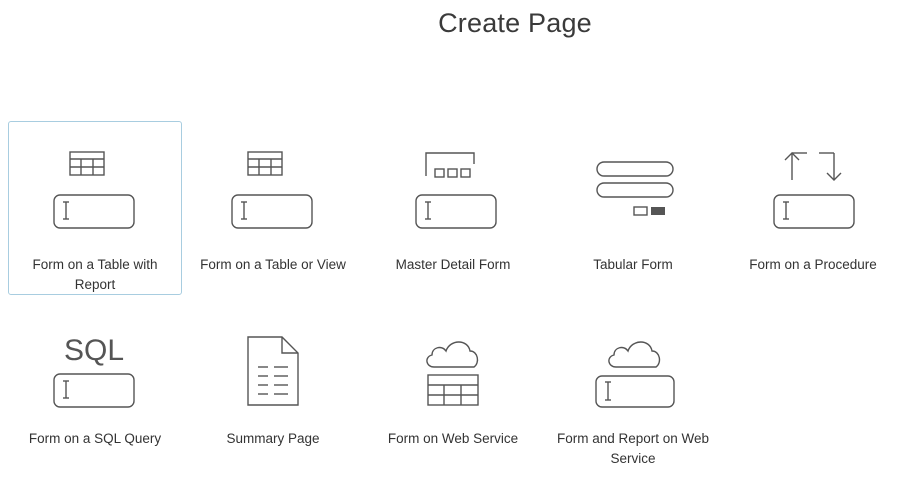 The height and width of the screenshot is (492, 897). I want to click on tile-form-and-report-on-web-service: Form and Report on Web Service, so click(633, 405).